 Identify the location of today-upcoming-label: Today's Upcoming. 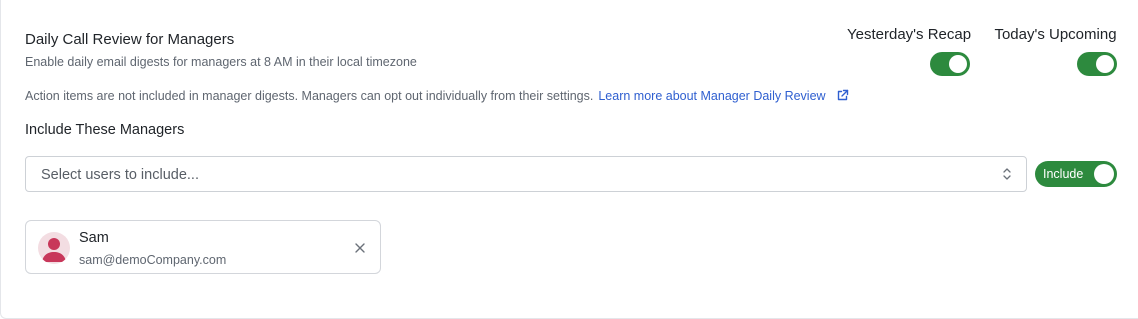
(1055, 34).